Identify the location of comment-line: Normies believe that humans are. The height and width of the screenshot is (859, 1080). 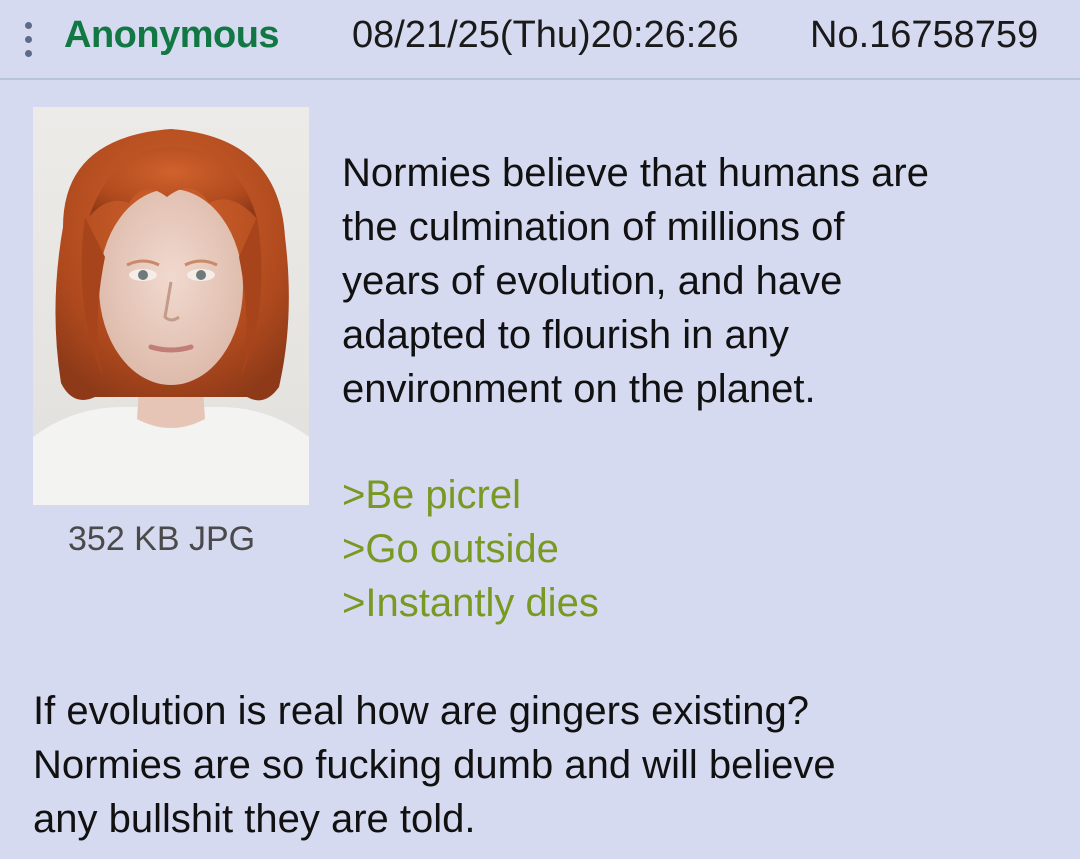
(635, 173).